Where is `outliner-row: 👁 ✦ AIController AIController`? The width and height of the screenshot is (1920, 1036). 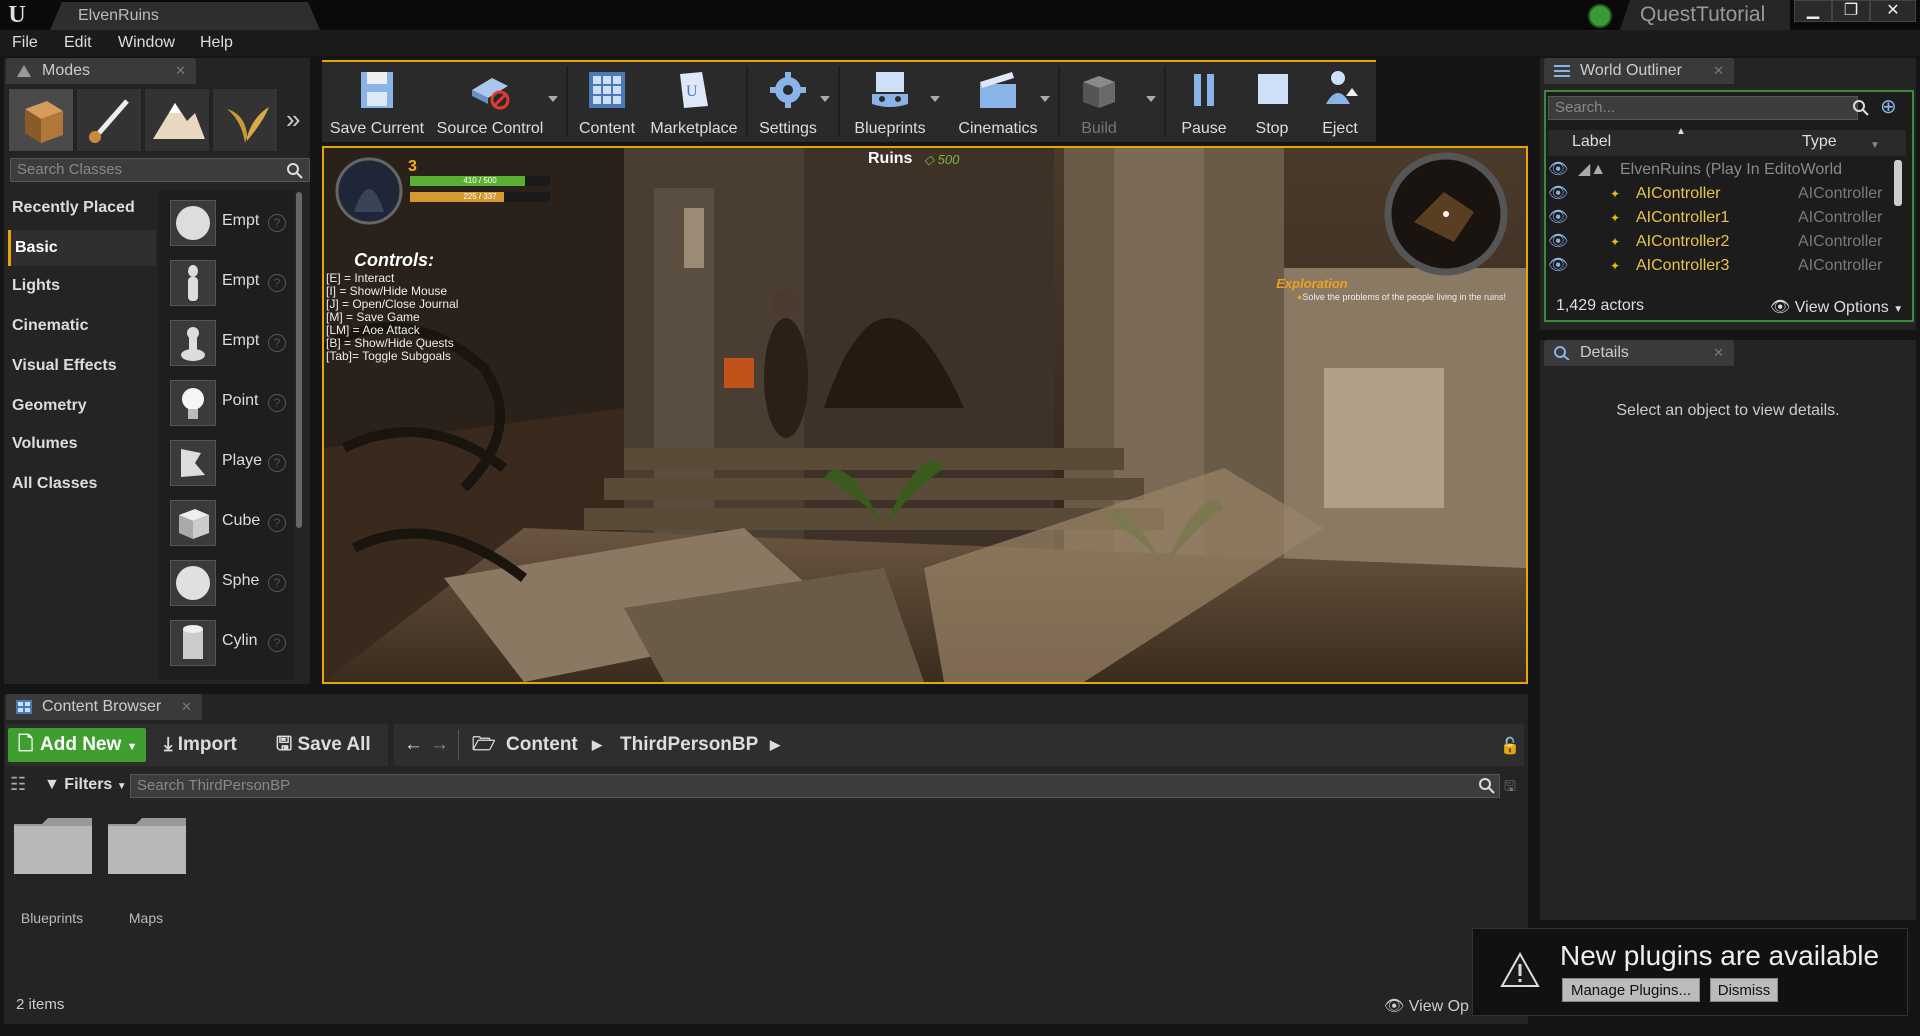 outliner-row: 👁 ✦ AIController AIController is located at coordinates (1727, 194).